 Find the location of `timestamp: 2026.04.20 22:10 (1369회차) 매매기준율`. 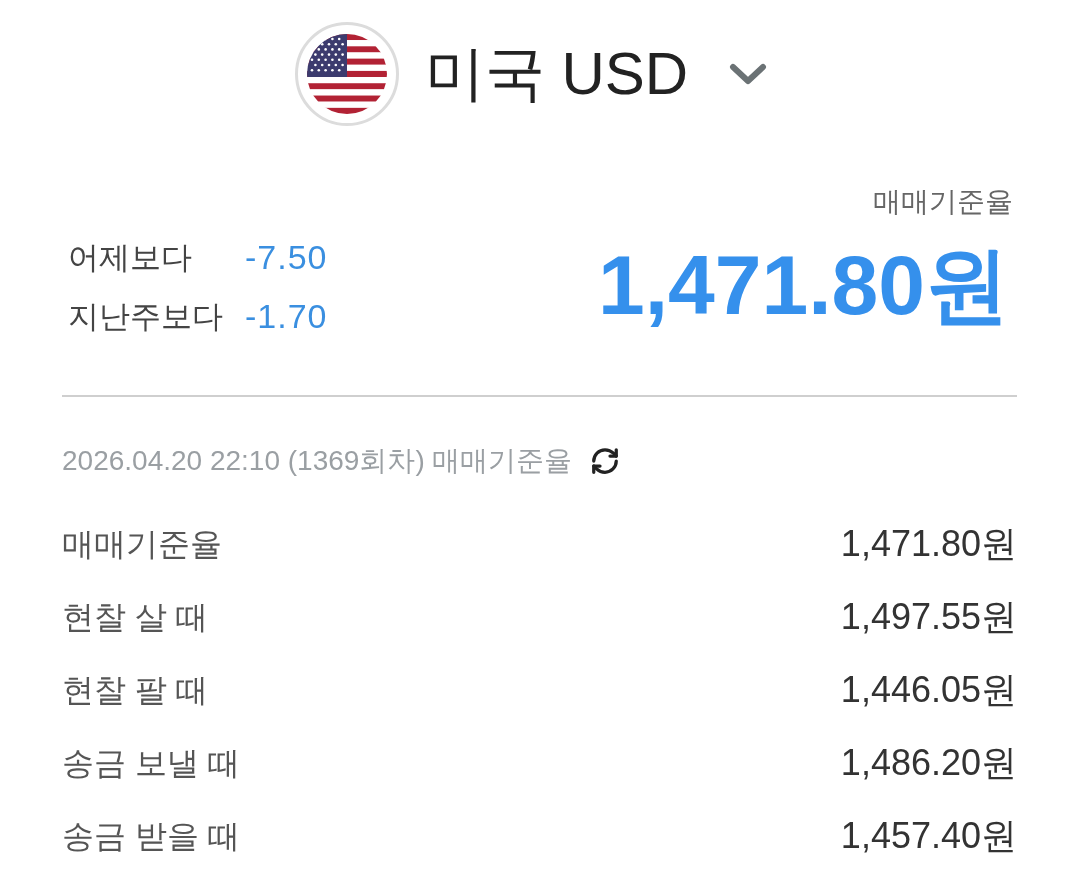

timestamp: 2026.04.20 22:10 (1369회차) 매매기준율 is located at coordinates (317, 461).